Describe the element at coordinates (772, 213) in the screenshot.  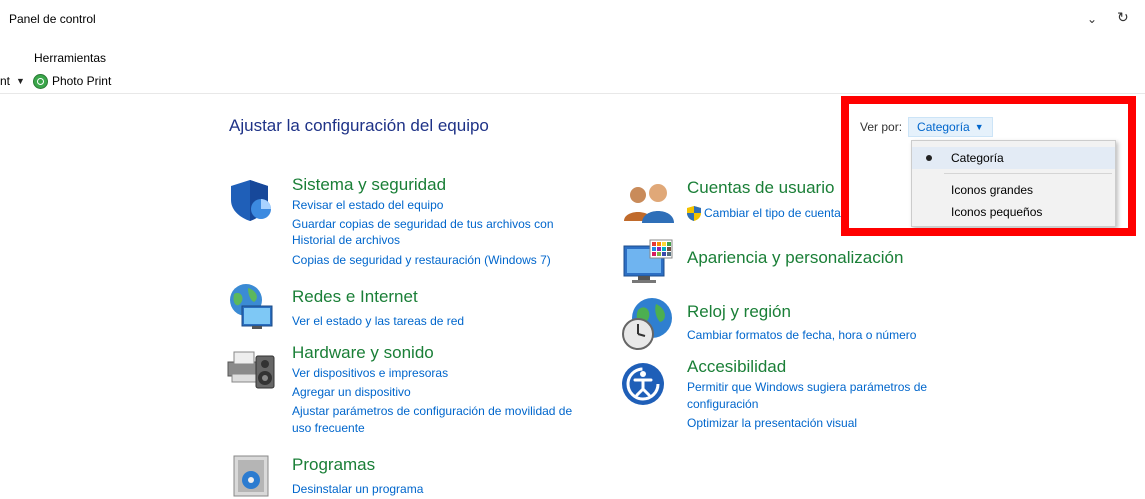
I see `link-change-account-type: Cambiar el tipo de cuenta` at that location.